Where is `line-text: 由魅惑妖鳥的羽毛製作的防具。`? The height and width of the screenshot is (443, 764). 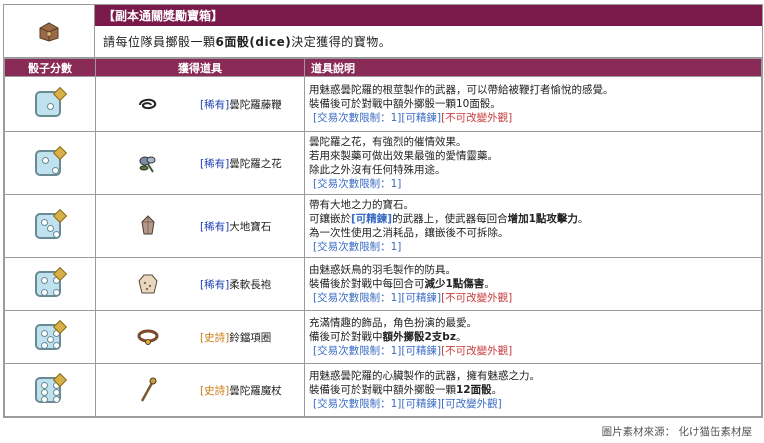 line-text: 由魅惑妖鳥的羽毛製作的防具。 is located at coordinates (382, 270).